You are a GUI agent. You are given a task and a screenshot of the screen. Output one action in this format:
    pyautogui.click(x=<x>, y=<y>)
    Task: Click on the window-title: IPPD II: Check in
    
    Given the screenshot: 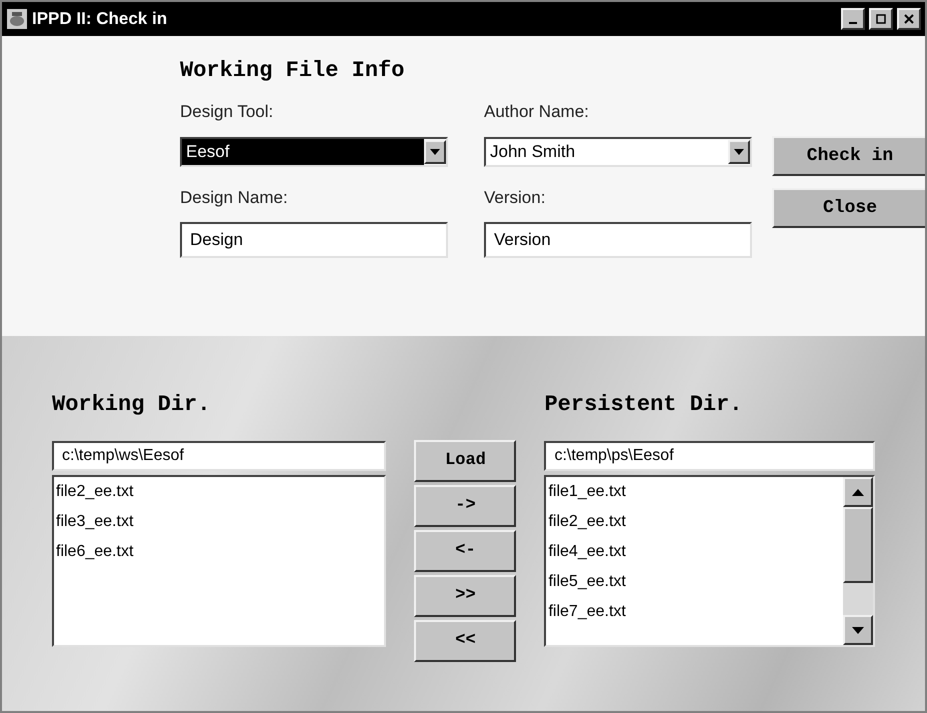 What is the action you would take?
    pyautogui.click(x=100, y=19)
    